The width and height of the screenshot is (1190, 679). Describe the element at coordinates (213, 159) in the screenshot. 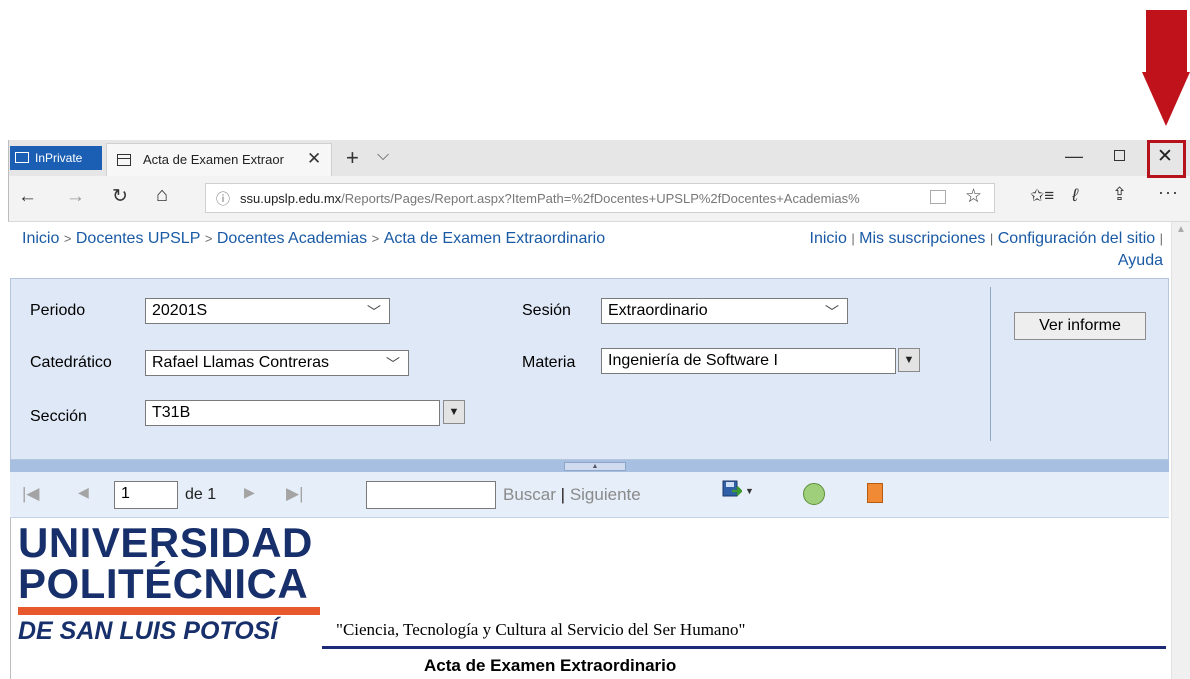

I see `tab-title: Acta de Examen Extraor` at that location.